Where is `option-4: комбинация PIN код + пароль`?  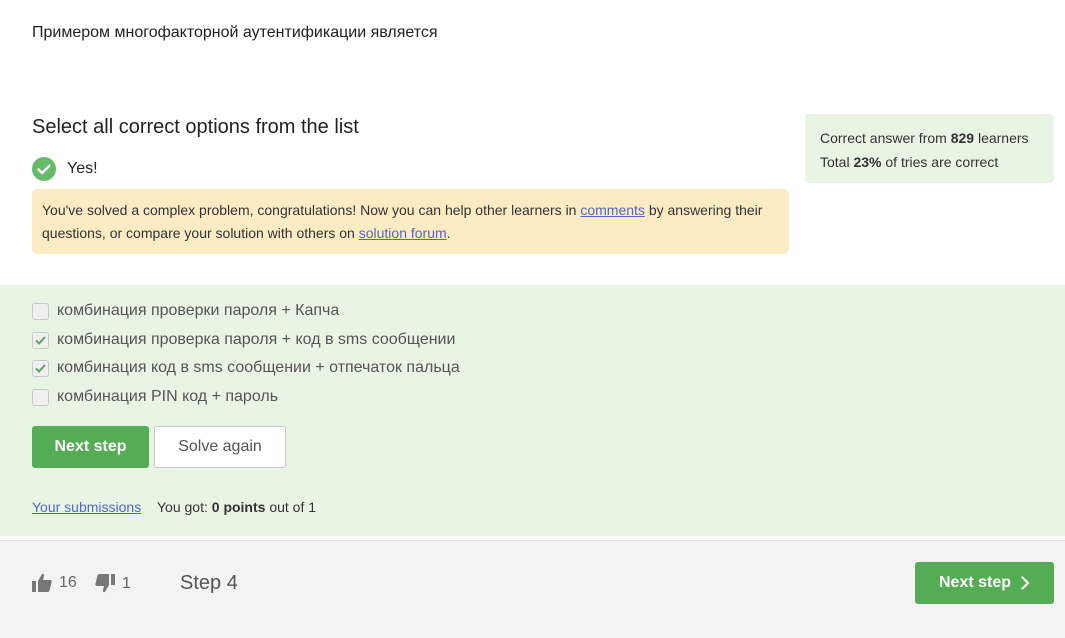 option-4: комбинация PIN код + пароль is located at coordinates (155, 397).